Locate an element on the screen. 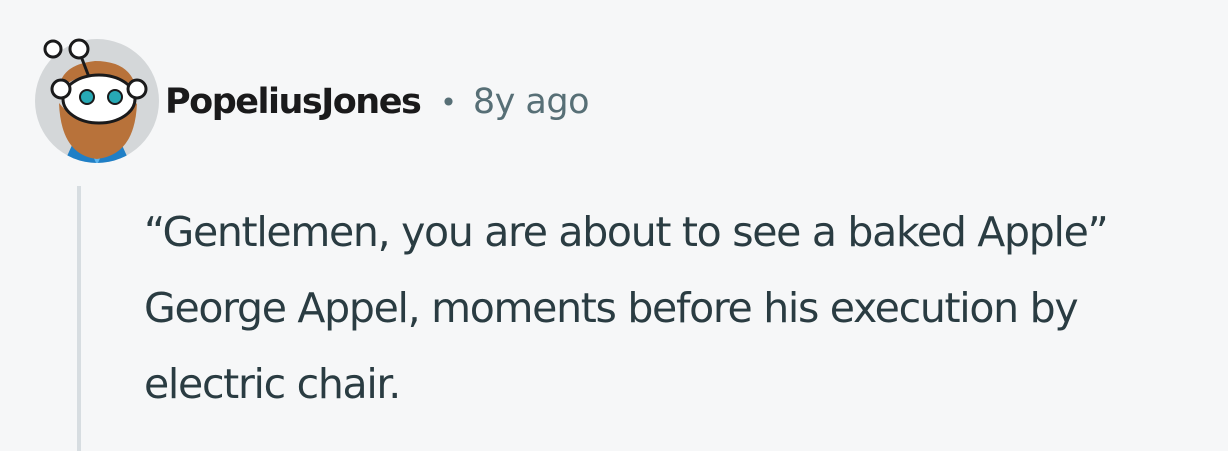 This screenshot has height=451, width=1228. author-username: PopeliusJones is located at coordinates (293, 102).